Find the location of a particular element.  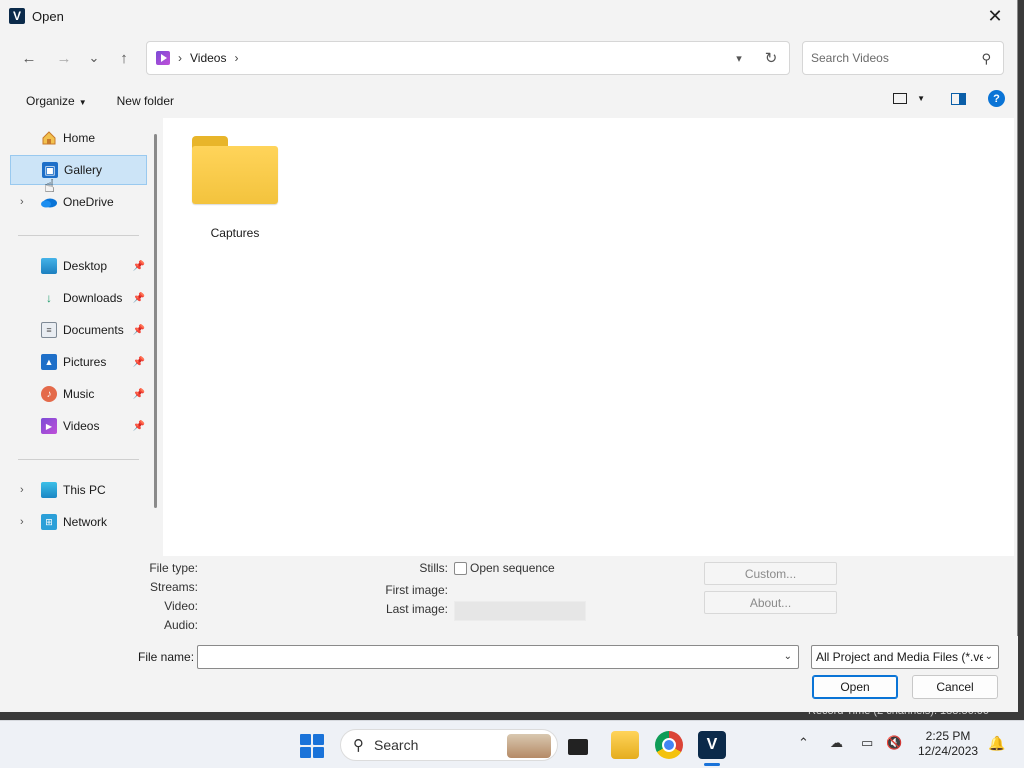

sidebar-item-downloads: ↓ Downloads 📌 is located at coordinates (78, 298).